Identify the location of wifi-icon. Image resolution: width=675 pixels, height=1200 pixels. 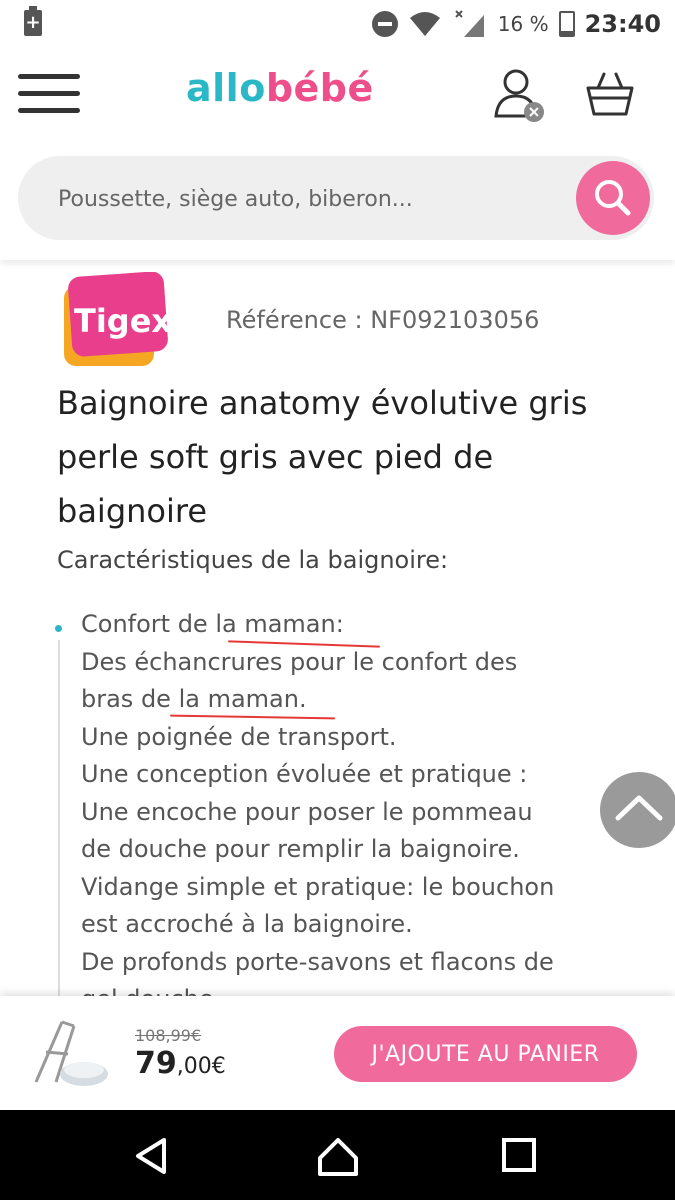
(424, 24).